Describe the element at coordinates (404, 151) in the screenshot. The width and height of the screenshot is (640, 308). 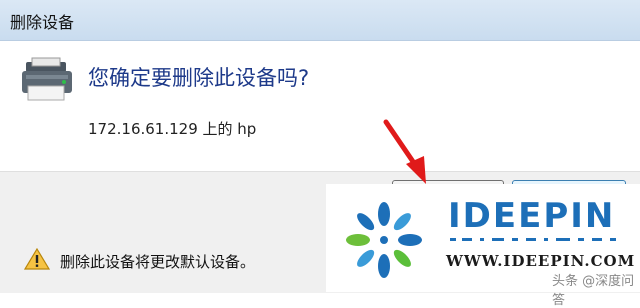
I see `red-arrow-icon` at that location.